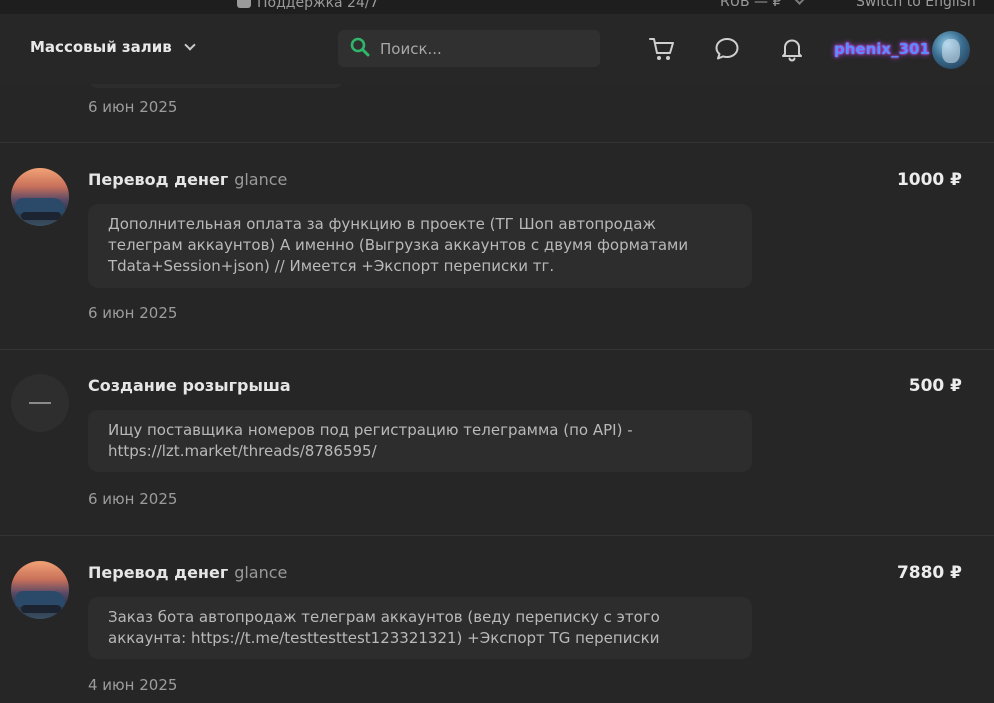 This screenshot has width=994, height=703. I want to click on bell-icon, so click(792, 49).